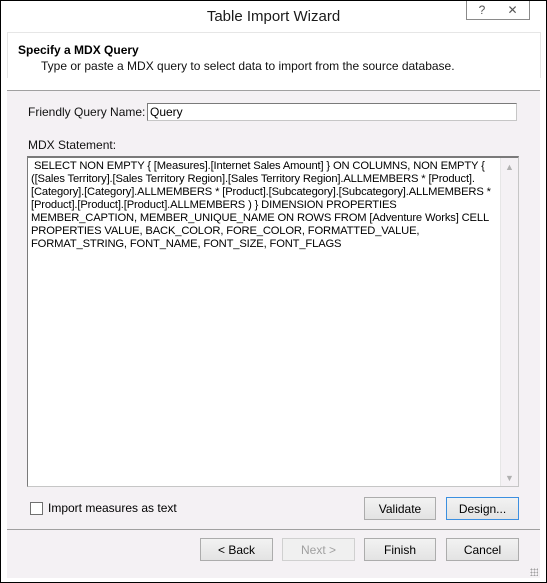 This screenshot has width=547, height=583. I want to click on close-button: ✕, so click(513, 10).